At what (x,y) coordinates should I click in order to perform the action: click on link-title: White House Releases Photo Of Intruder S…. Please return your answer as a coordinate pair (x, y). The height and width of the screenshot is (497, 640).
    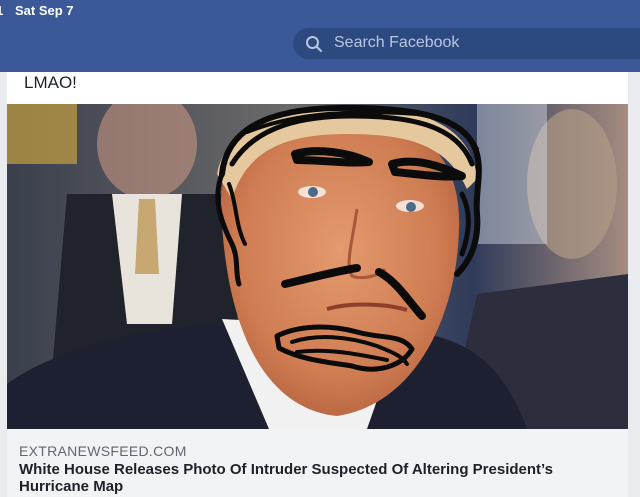
    Looking at the image, I should click on (319, 478).